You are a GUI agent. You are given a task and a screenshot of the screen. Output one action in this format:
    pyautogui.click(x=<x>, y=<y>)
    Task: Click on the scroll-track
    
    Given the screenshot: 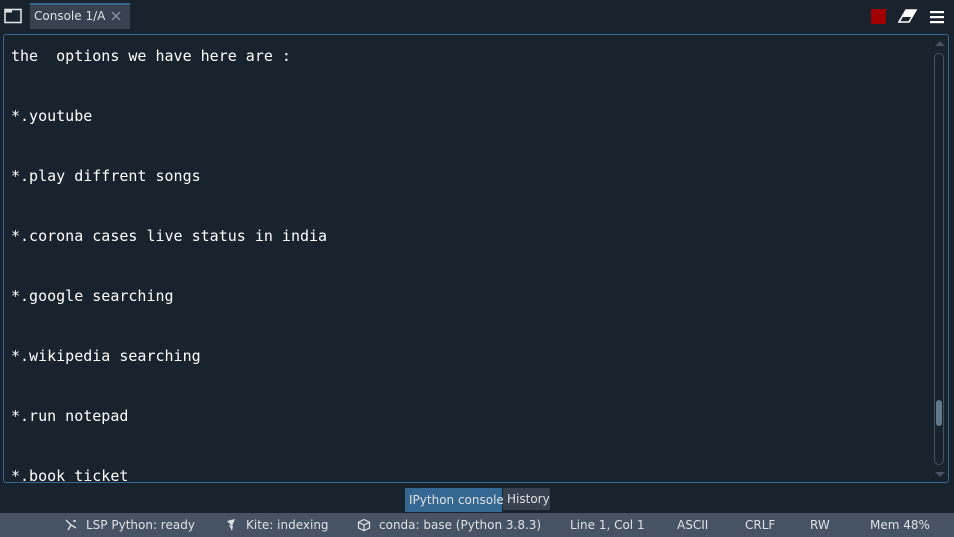 What is the action you would take?
    pyautogui.click(x=939, y=259)
    